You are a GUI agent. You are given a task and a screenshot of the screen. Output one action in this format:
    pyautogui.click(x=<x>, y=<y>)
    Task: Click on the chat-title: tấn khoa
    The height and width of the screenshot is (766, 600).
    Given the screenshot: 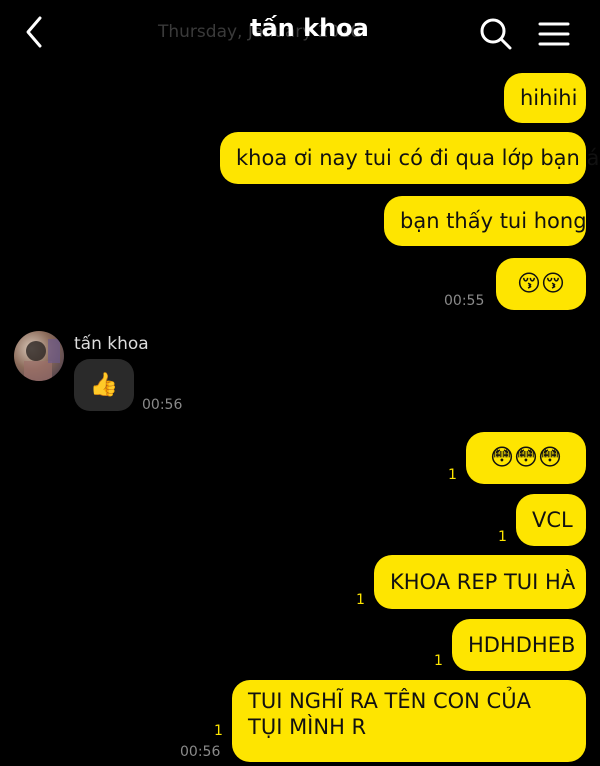 What is the action you would take?
    pyautogui.click(x=309, y=28)
    